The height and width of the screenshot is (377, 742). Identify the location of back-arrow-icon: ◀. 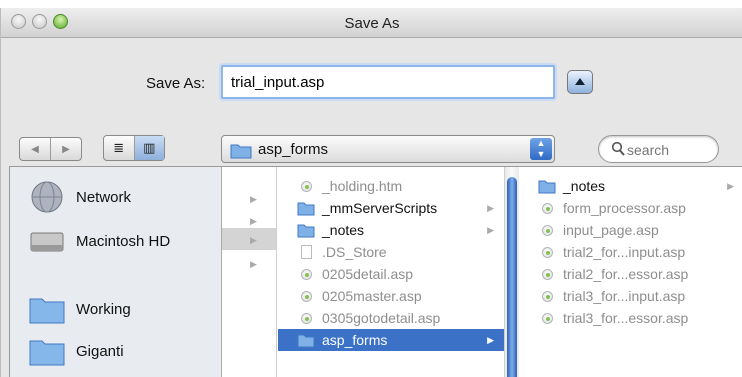
(35, 149).